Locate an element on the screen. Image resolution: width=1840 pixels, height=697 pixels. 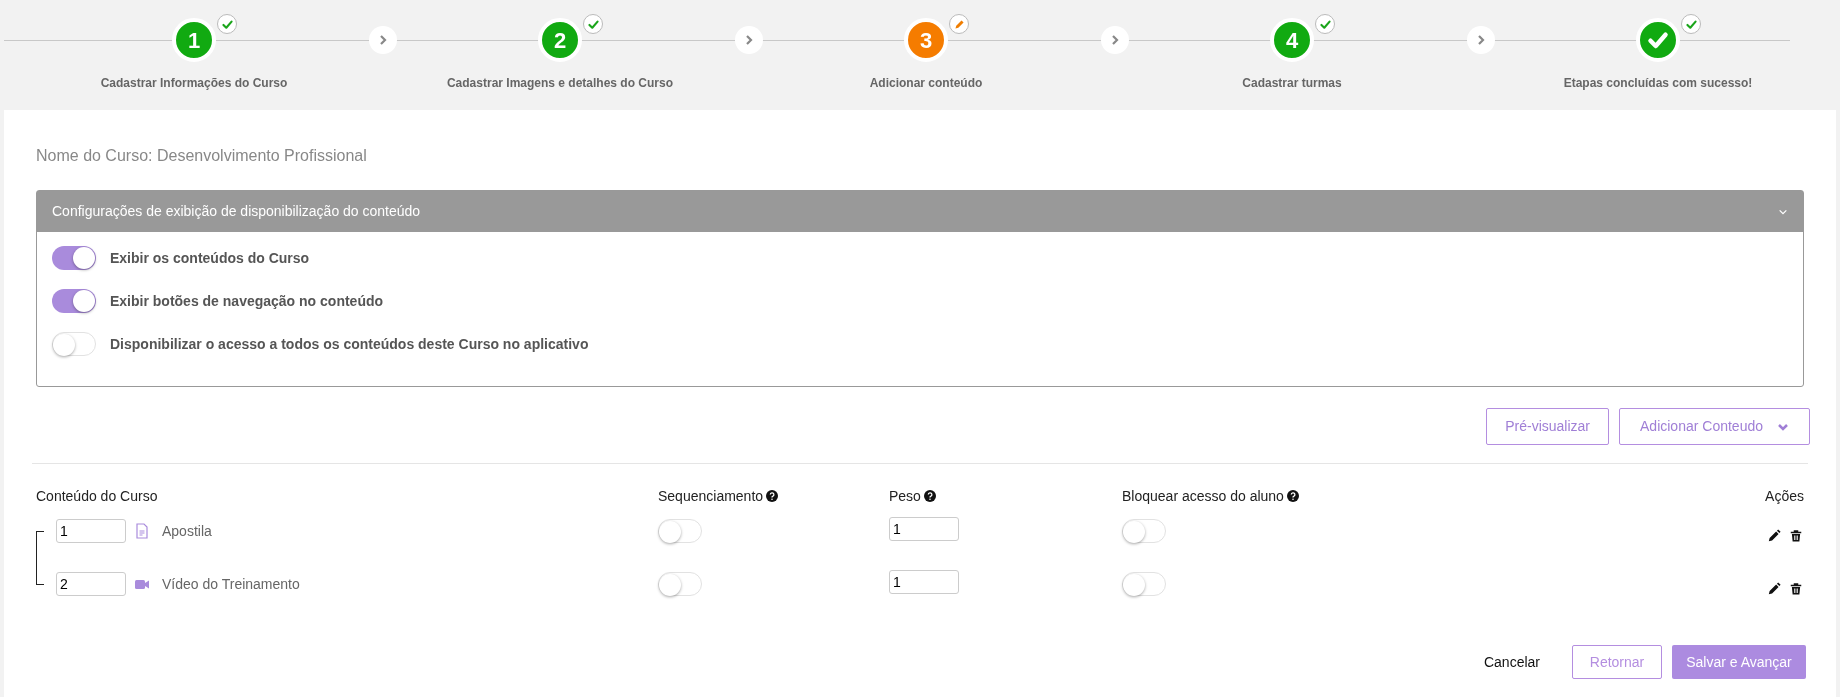
back-button: Retornar is located at coordinates (1617, 662).